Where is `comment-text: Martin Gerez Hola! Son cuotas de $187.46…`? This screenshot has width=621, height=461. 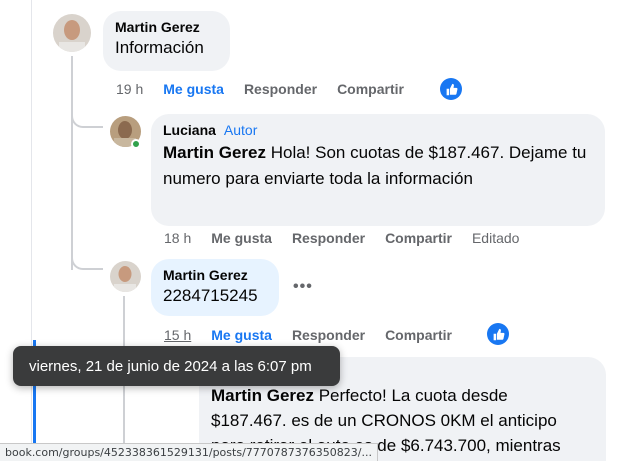
comment-text: Martin Gerez Hola! Son cuotas de $187.46… is located at coordinates (378, 166).